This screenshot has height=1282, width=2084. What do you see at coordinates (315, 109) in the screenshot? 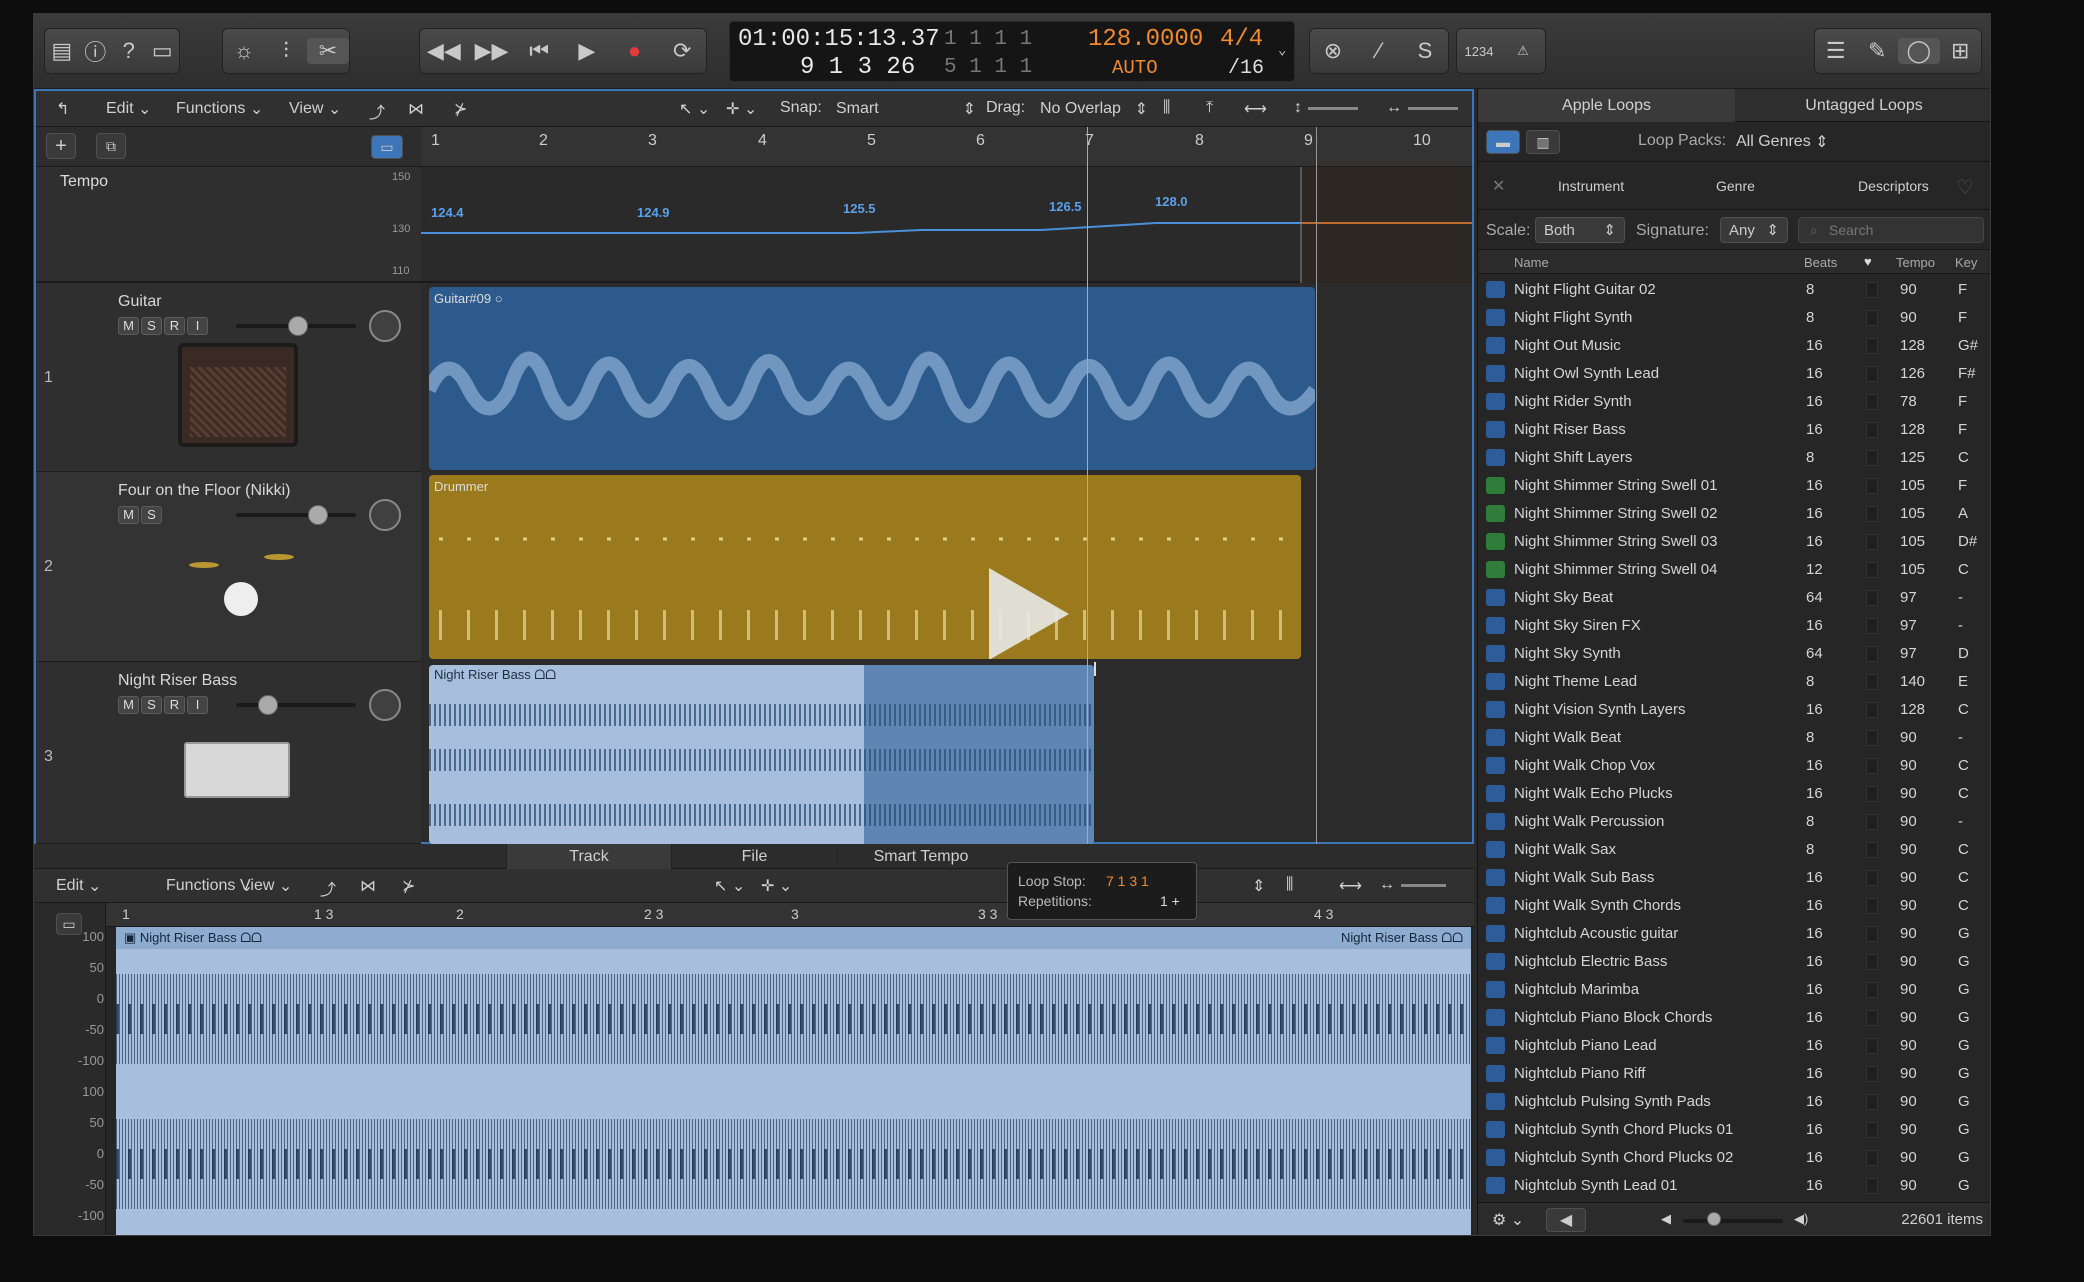
I see `view-menu: View ⌄` at bounding box center [315, 109].